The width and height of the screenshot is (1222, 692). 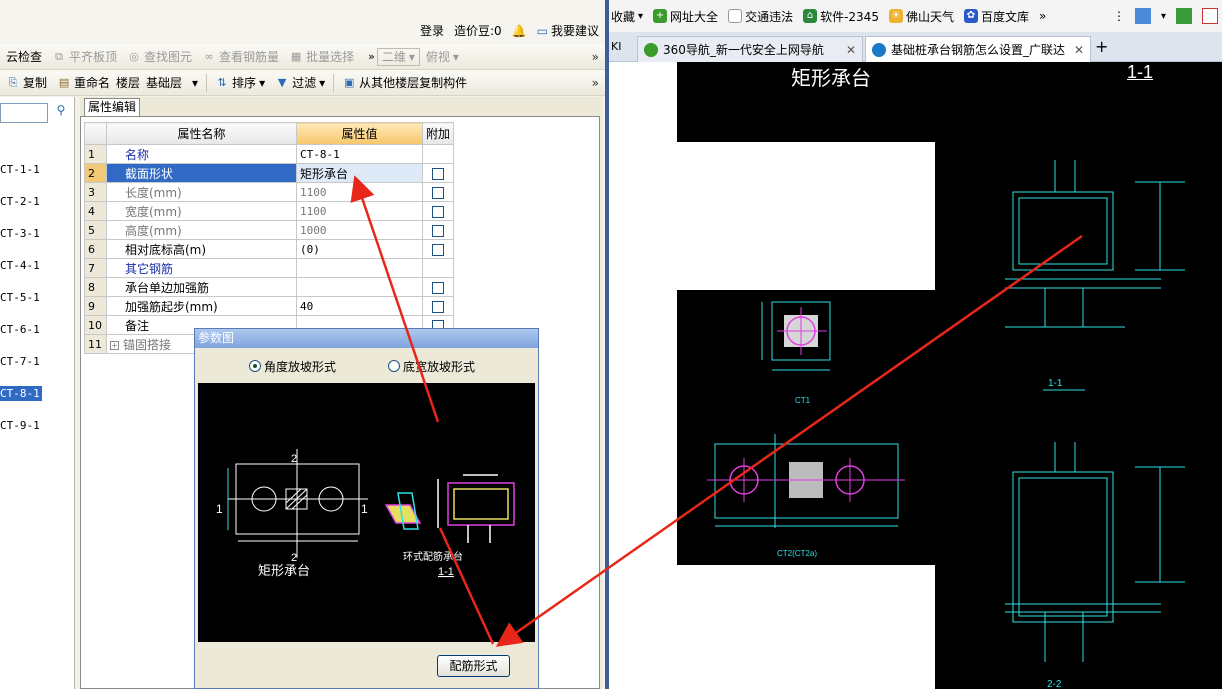 What do you see at coordinates (466, 586) in the screenshot?
I see `annotation-arrow-segment` at bounding box center [466, 586].